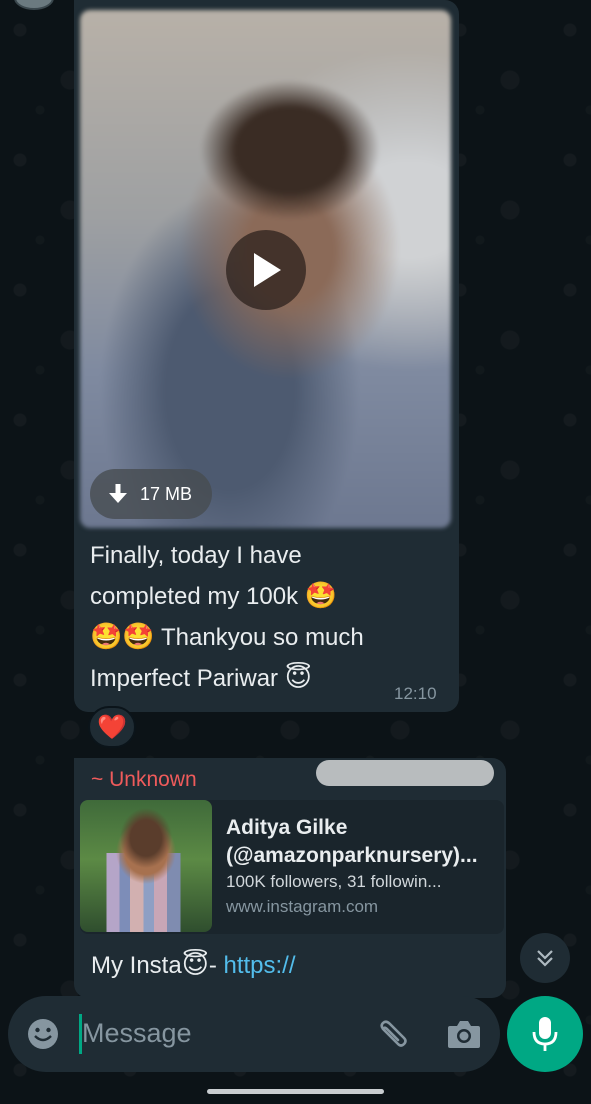  What do you see at coordinates (144, 780) in the screenshot?
I see `sender-name: ~ Unknown` at bounding box center [144, 780].